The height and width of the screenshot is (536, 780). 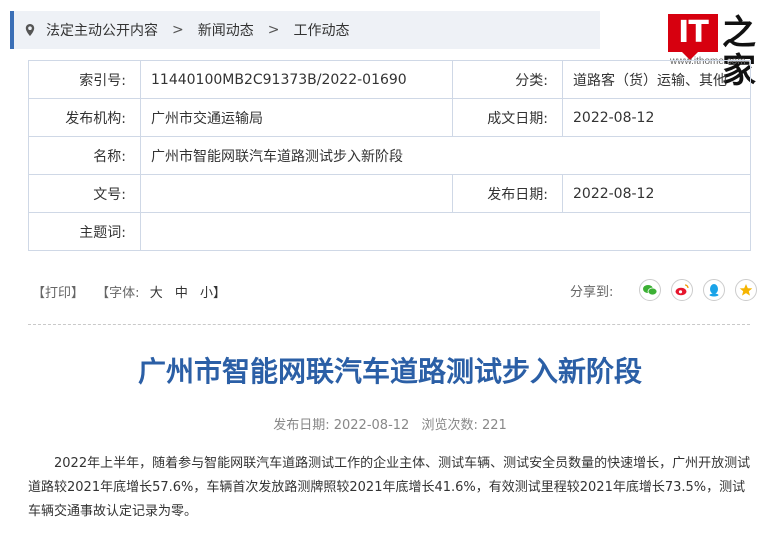 I want to click on table-row: 发布机构: 广州市交通运输局 成文日期: 2022-08-12, so click(x=389, y=117).